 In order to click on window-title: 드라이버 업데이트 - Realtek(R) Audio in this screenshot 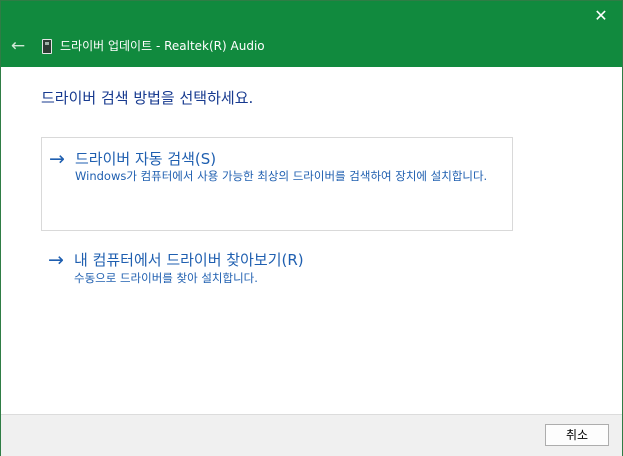, I will do `click(162, 46)`.